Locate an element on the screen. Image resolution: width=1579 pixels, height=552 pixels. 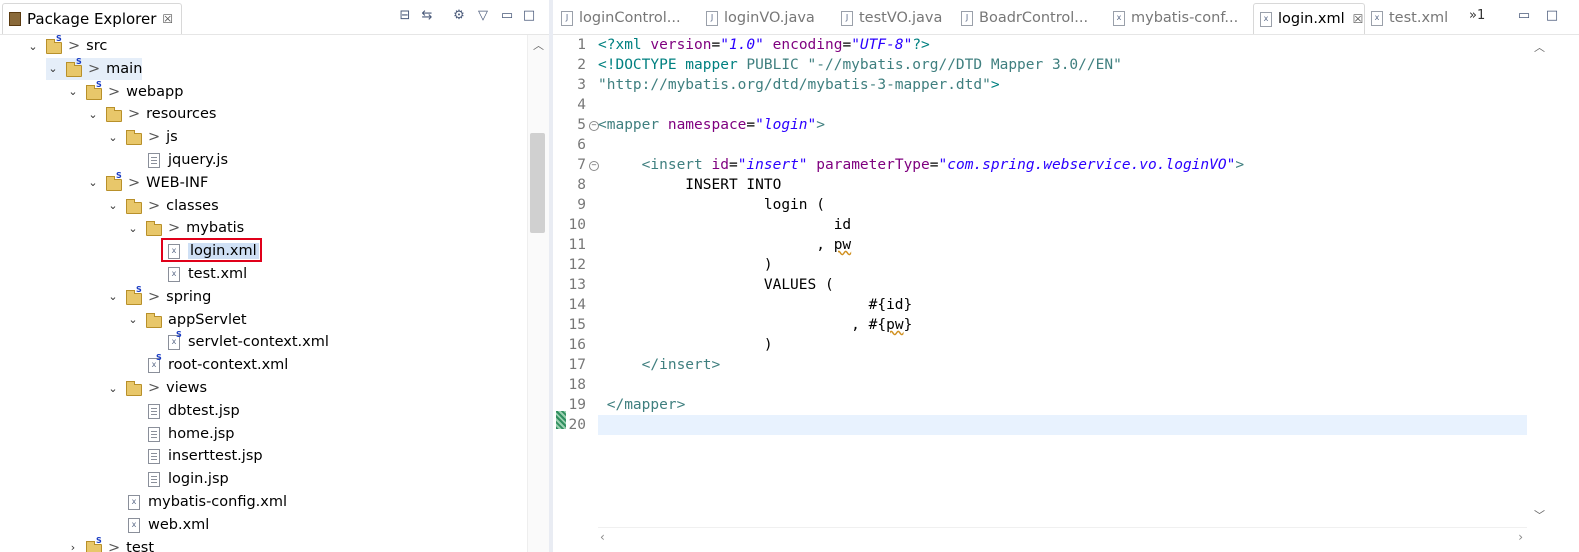
tree-item-mybatis-config-xml: x mybatis-config.xml is located at coordinates (196, 502).